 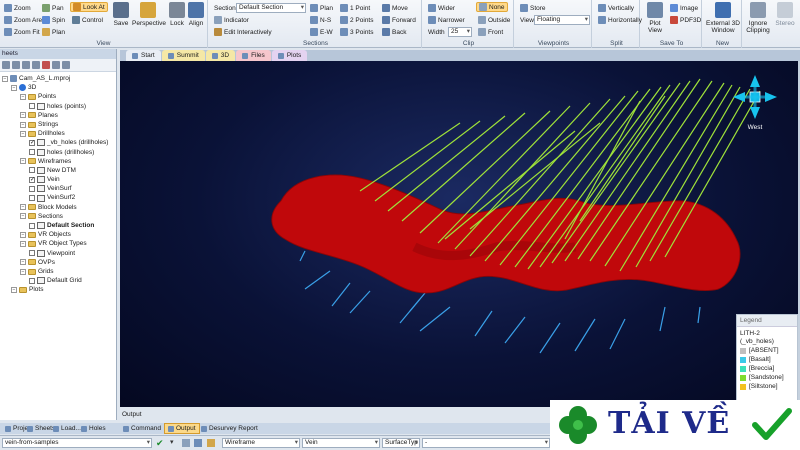 I want to click on tree-item: − VR Objects, so click(x=58, y=234).